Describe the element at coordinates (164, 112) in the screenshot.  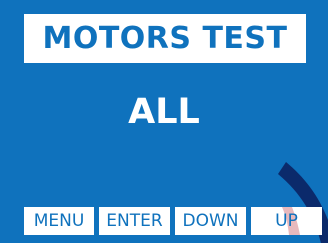
I see `test-mode-value: ALL` at that location.